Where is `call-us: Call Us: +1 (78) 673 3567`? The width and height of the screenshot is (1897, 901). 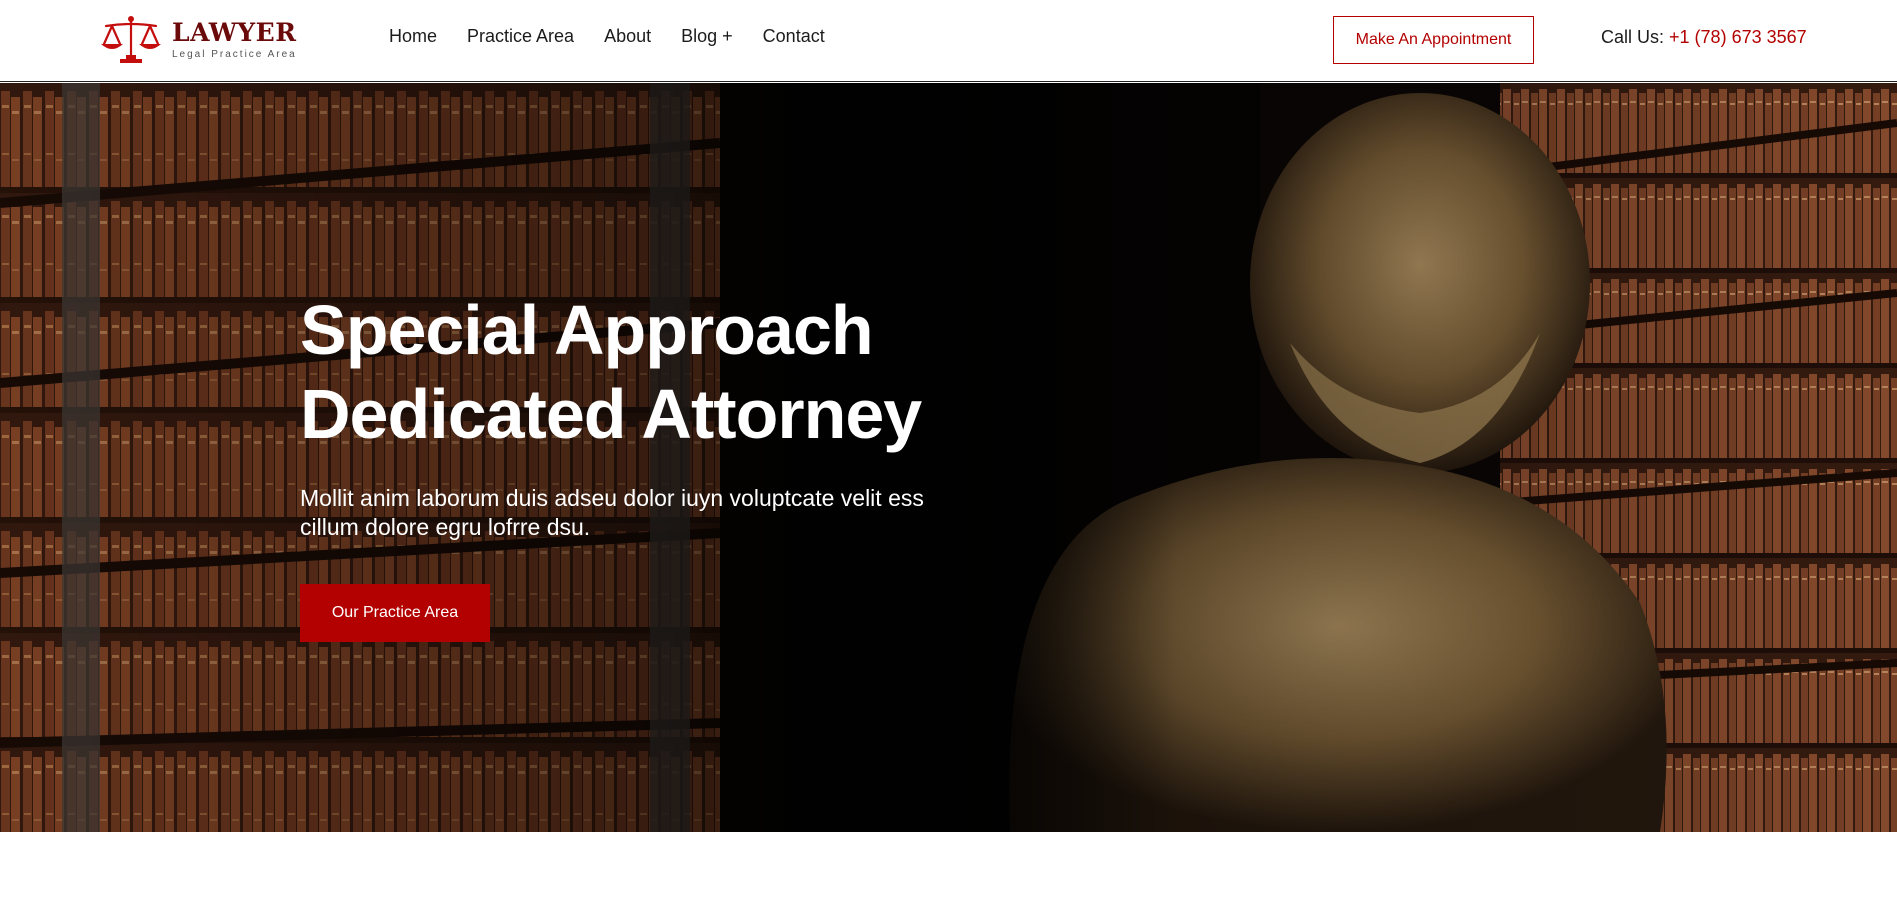 call-us: Call Us: +1 (78) 673 3567 is located at coordinates (1704, 37).